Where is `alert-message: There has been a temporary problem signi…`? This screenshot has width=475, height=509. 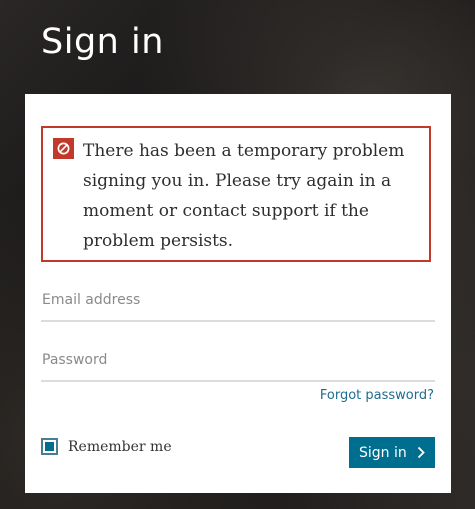 alert-message: There has been a temporary problem signi… is located at coordinates (244, 196).